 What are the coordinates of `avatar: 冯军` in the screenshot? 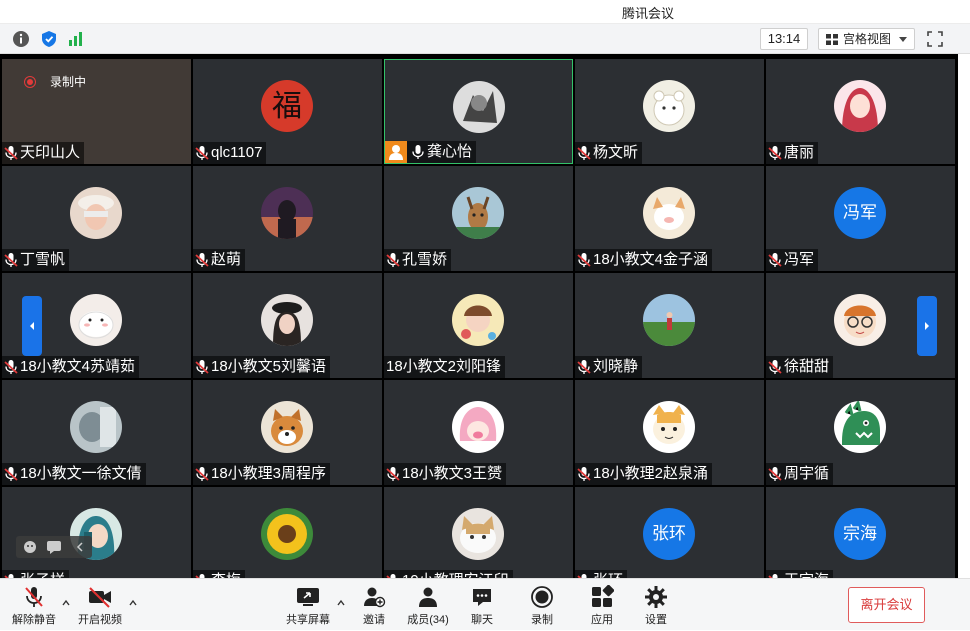 It's located at (860, 213).